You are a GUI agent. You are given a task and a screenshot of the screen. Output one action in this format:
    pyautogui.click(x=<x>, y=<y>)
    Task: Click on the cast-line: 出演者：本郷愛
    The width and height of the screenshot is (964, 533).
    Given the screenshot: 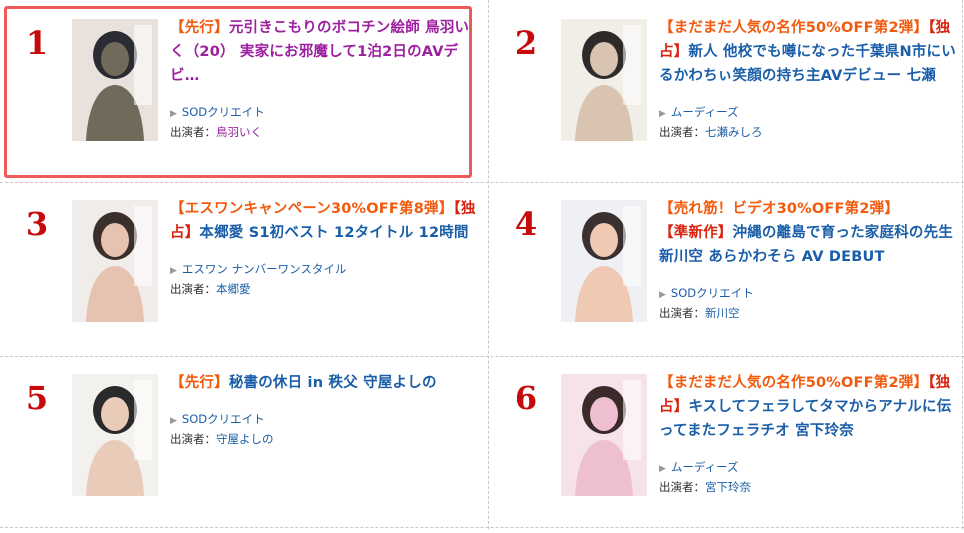 What is the action you would take?
    pyautogui.click(x=323, y=289)
    